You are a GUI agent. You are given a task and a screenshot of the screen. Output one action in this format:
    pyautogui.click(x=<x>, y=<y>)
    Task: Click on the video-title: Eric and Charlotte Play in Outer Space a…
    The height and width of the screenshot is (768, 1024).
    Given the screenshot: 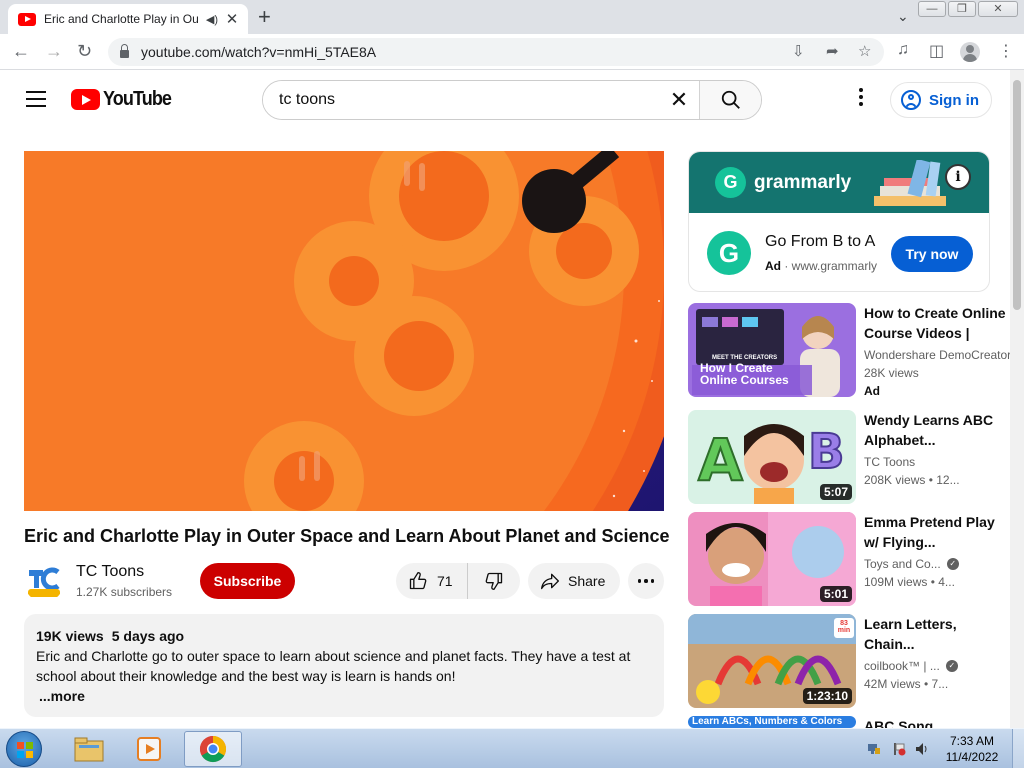 What is the action you would take?
    pyautogui.click(x=347, y=536)
    